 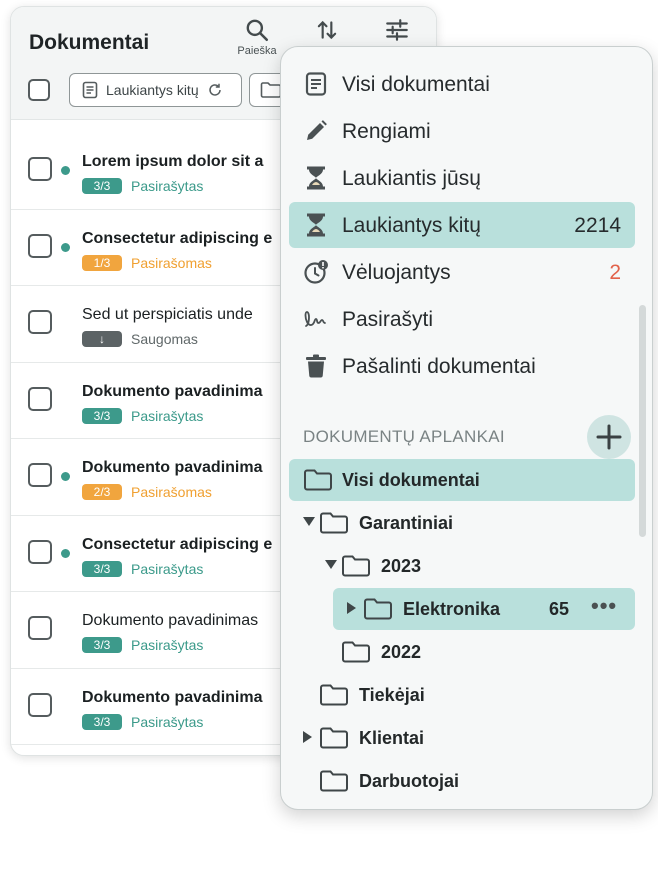 I want to click on menu-item-laukiantis-jūsų: Laukiantis jūsų, so click(x=462, y=178).